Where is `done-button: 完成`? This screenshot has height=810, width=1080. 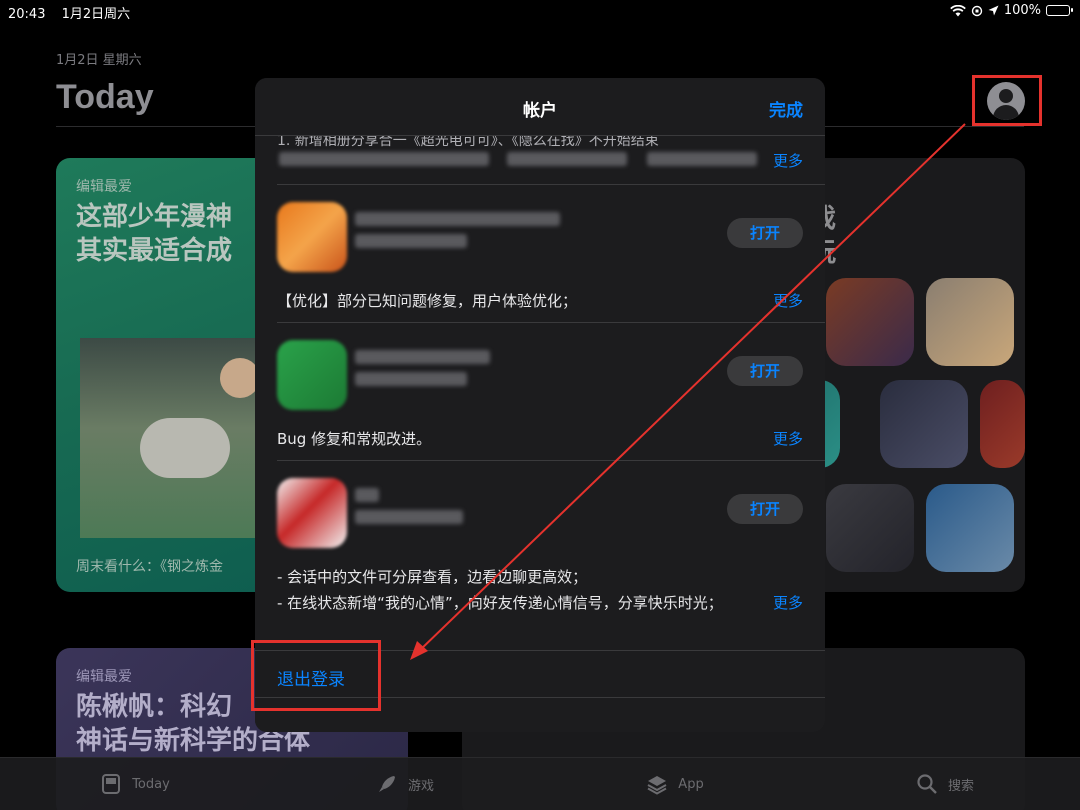
done-button: 完成 is located at coordinates (786, 108).